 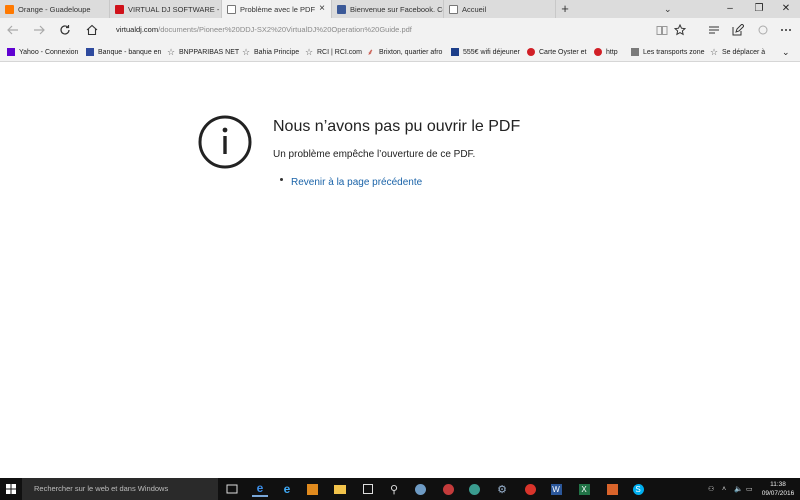 What do you see at coordinates (565, 9) in the screenshot?
I see `new-tab-button: +` at bounding box center [565, 9].